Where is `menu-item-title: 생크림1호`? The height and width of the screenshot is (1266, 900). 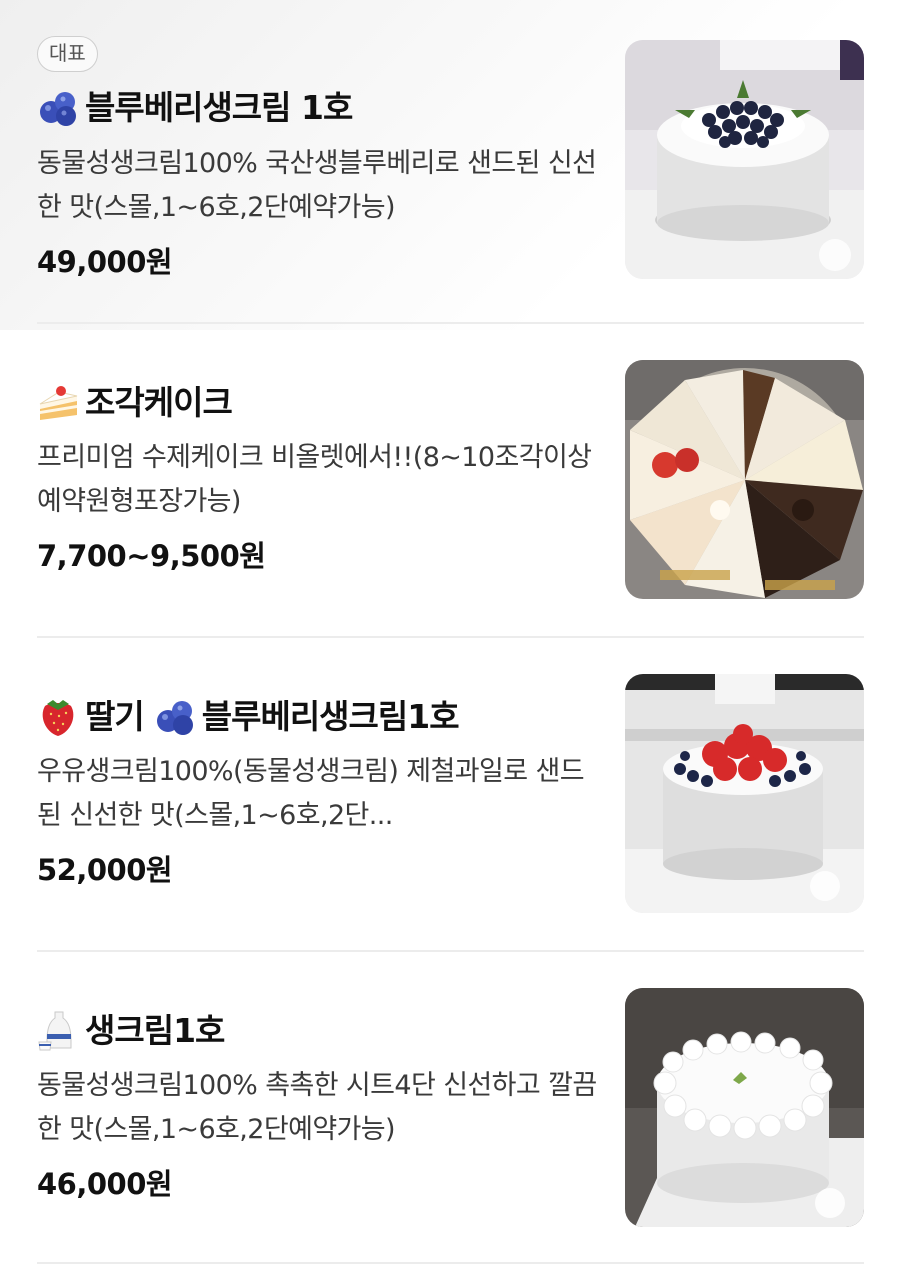 menu-item-title: 생크림1호 is located at coordinates (155, 1030).